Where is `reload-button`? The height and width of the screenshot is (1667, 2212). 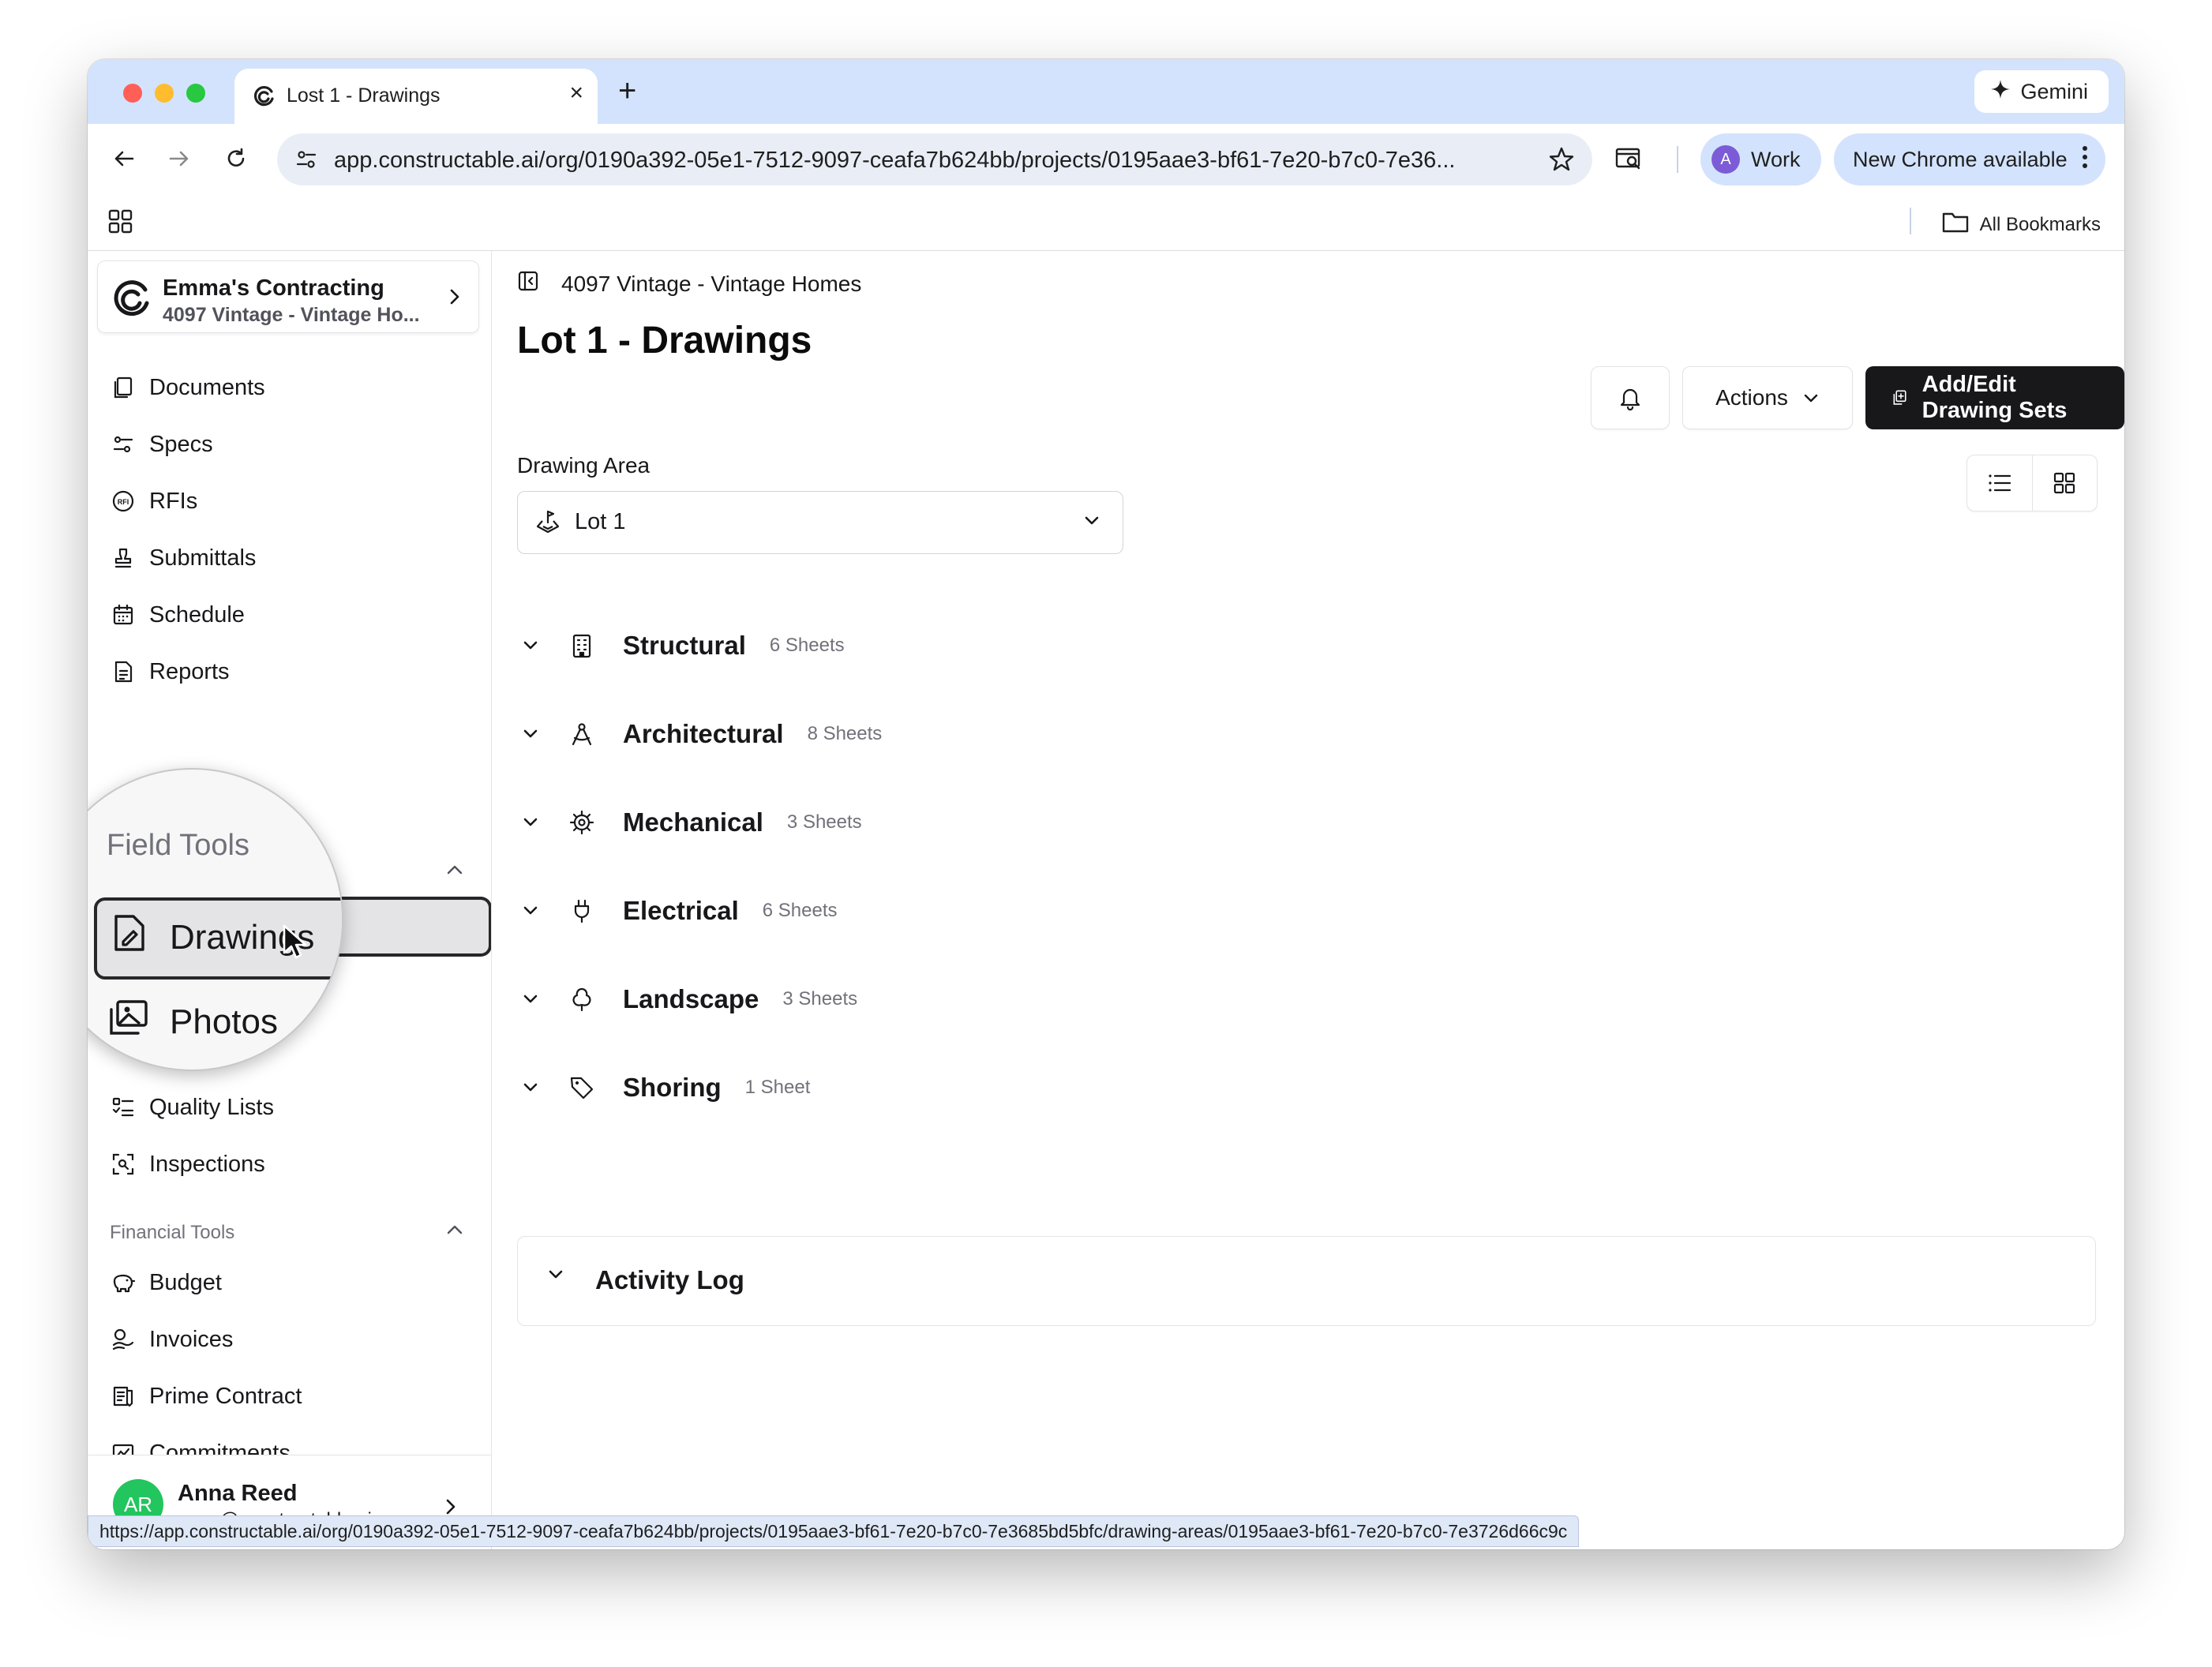
reload-button is located at coordinates (236, 159).